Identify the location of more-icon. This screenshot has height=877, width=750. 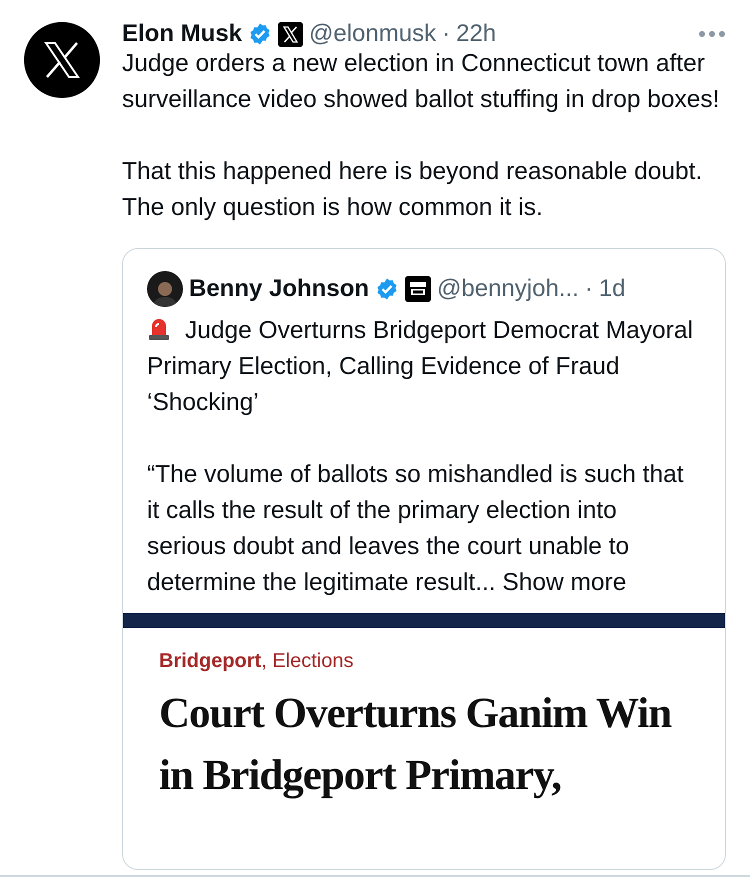
(712, 34).